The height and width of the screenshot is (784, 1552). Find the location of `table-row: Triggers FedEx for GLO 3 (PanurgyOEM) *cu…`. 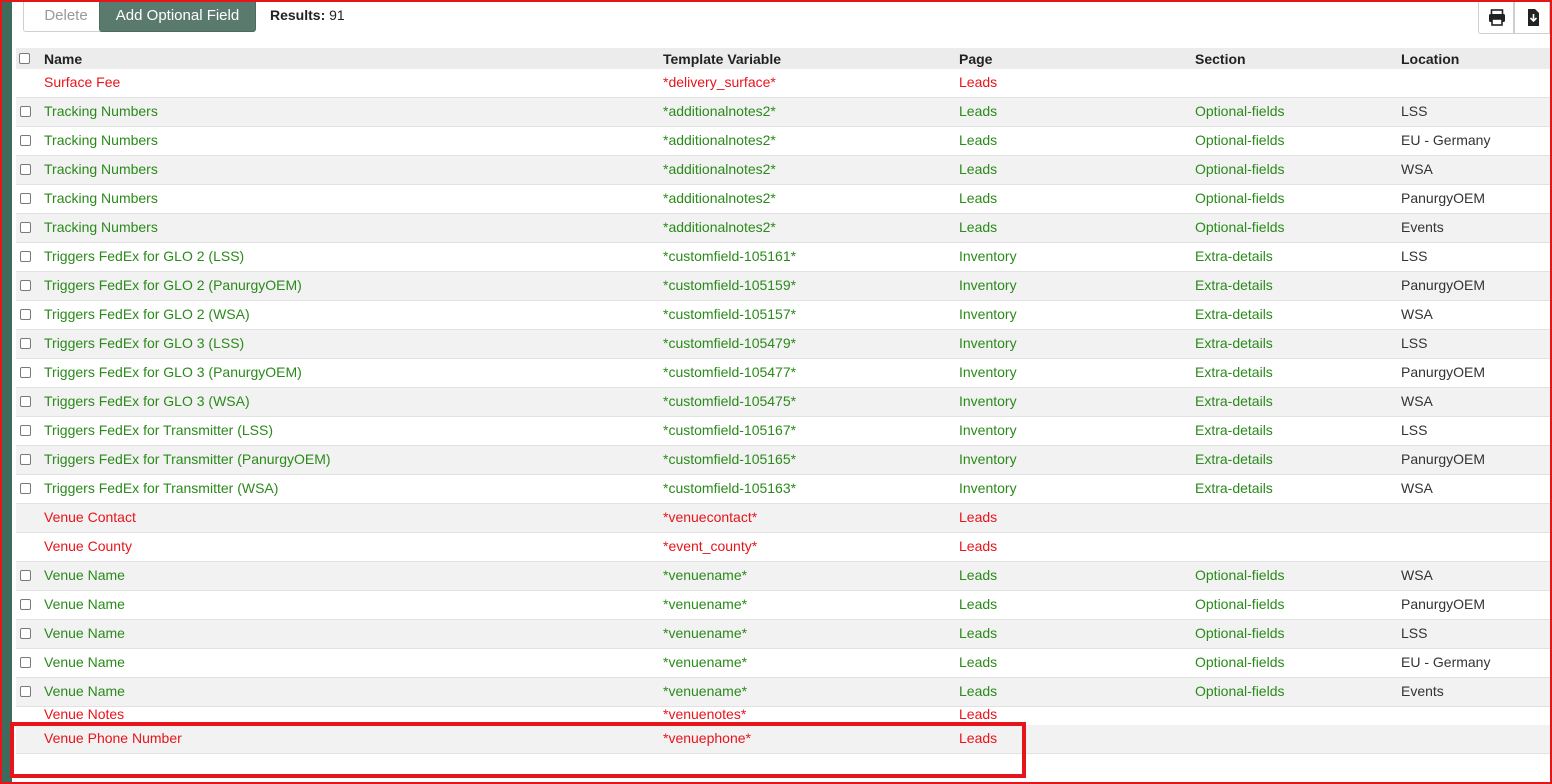

table-row: Triggers FedEx for GLO 3 (PanurgyOEM) *cu… is located at coordinates (783, 373).